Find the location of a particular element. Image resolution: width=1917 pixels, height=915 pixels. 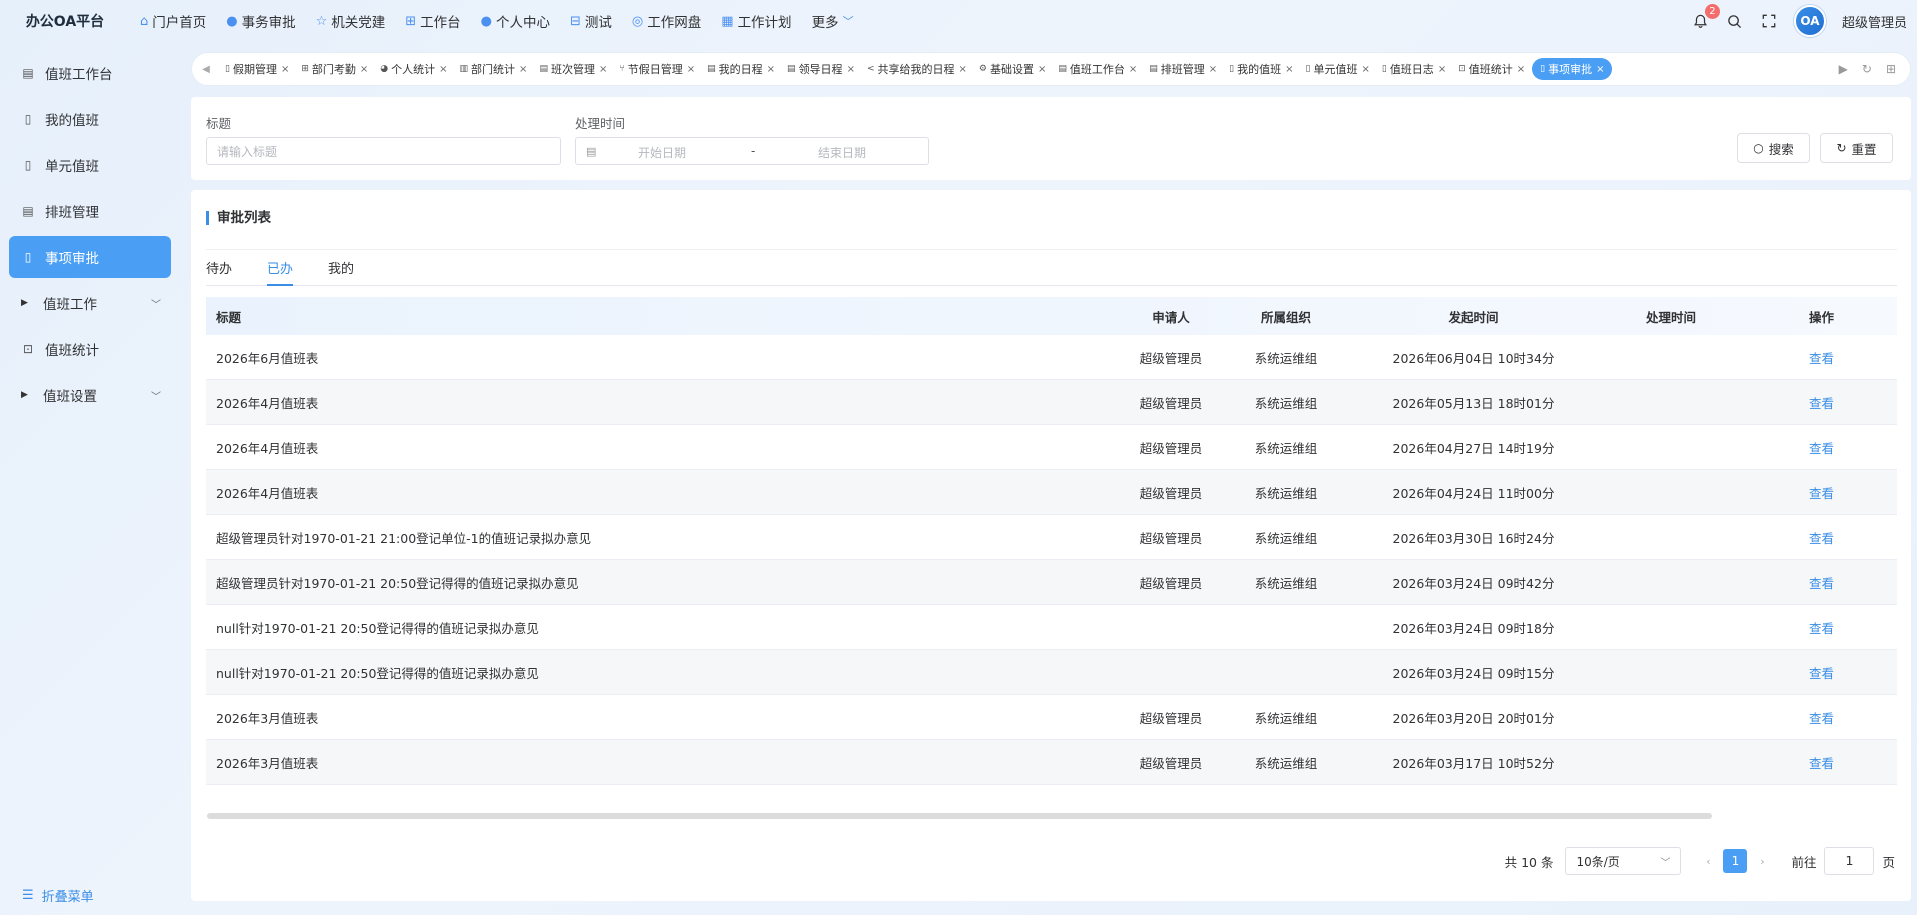

fullscreen-button is located at coordinates (1769, 21).